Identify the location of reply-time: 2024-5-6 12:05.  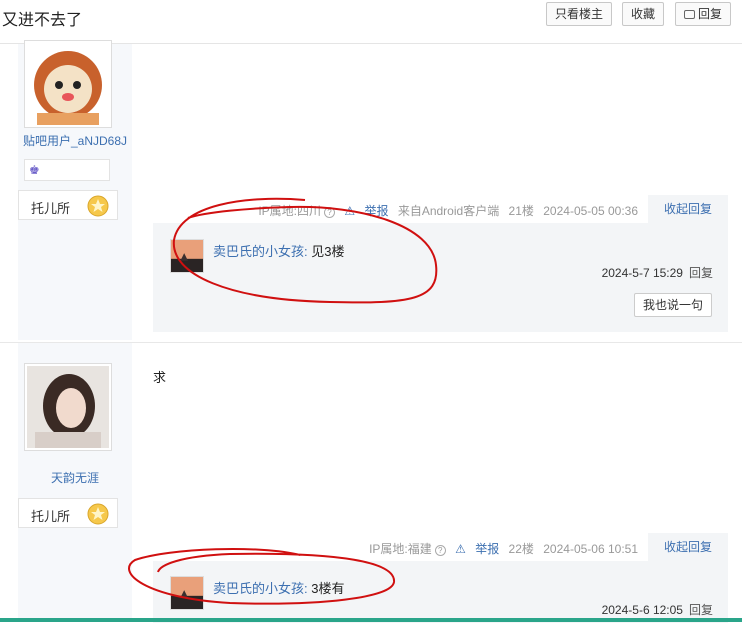
(642, 610).